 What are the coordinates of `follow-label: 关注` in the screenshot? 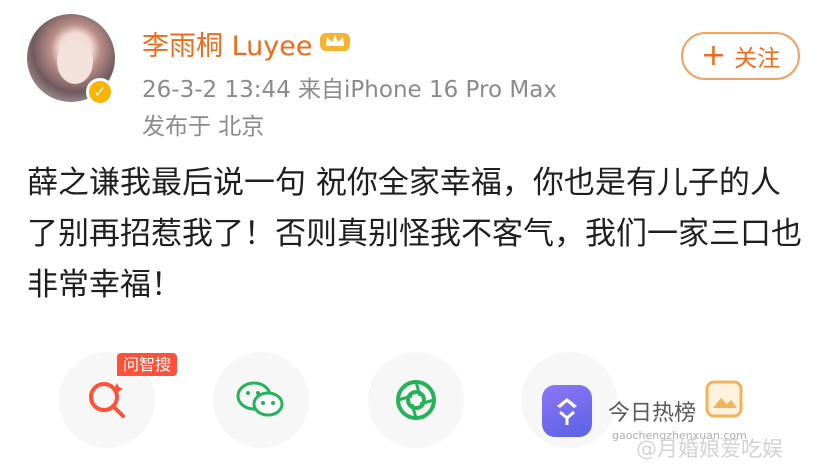 It's located at (757, 59).